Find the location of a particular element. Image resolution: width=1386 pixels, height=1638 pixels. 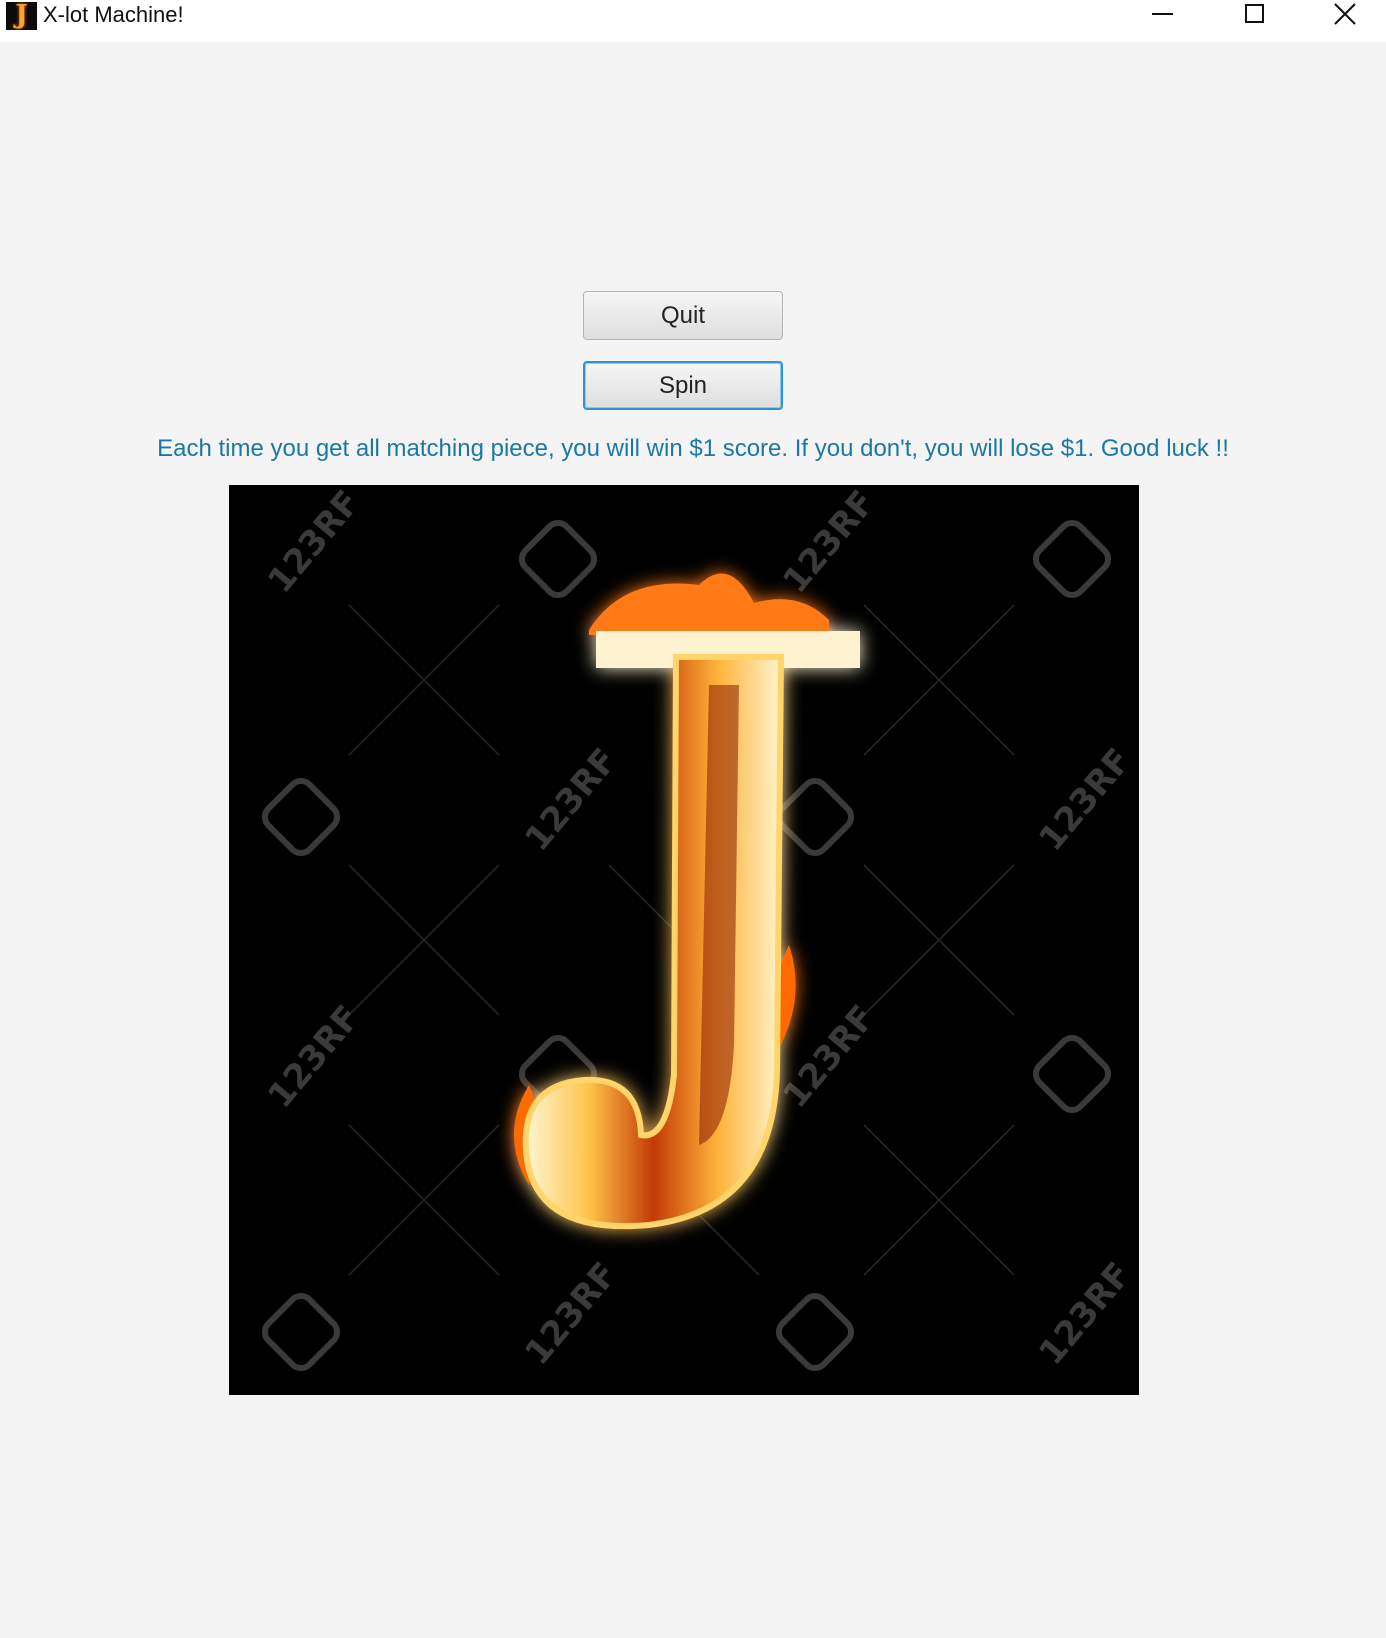

close-button is located at coordinates (1346, 15).